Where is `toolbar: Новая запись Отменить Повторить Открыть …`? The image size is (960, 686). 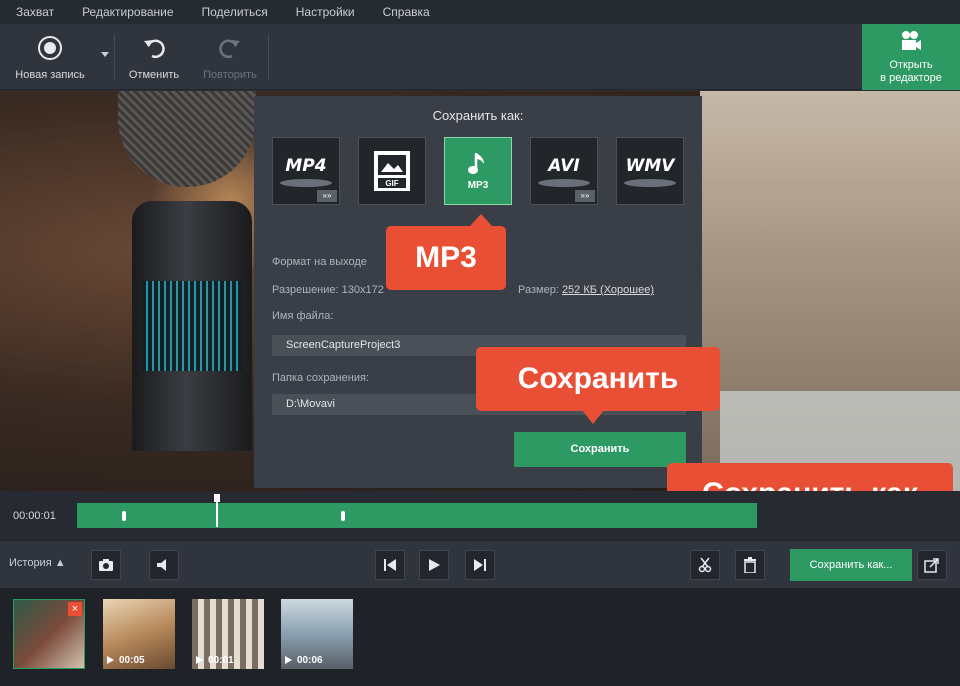 toolbar: Новая запись Отменить Повторить Открыть … is located at coordinates (480, 57).